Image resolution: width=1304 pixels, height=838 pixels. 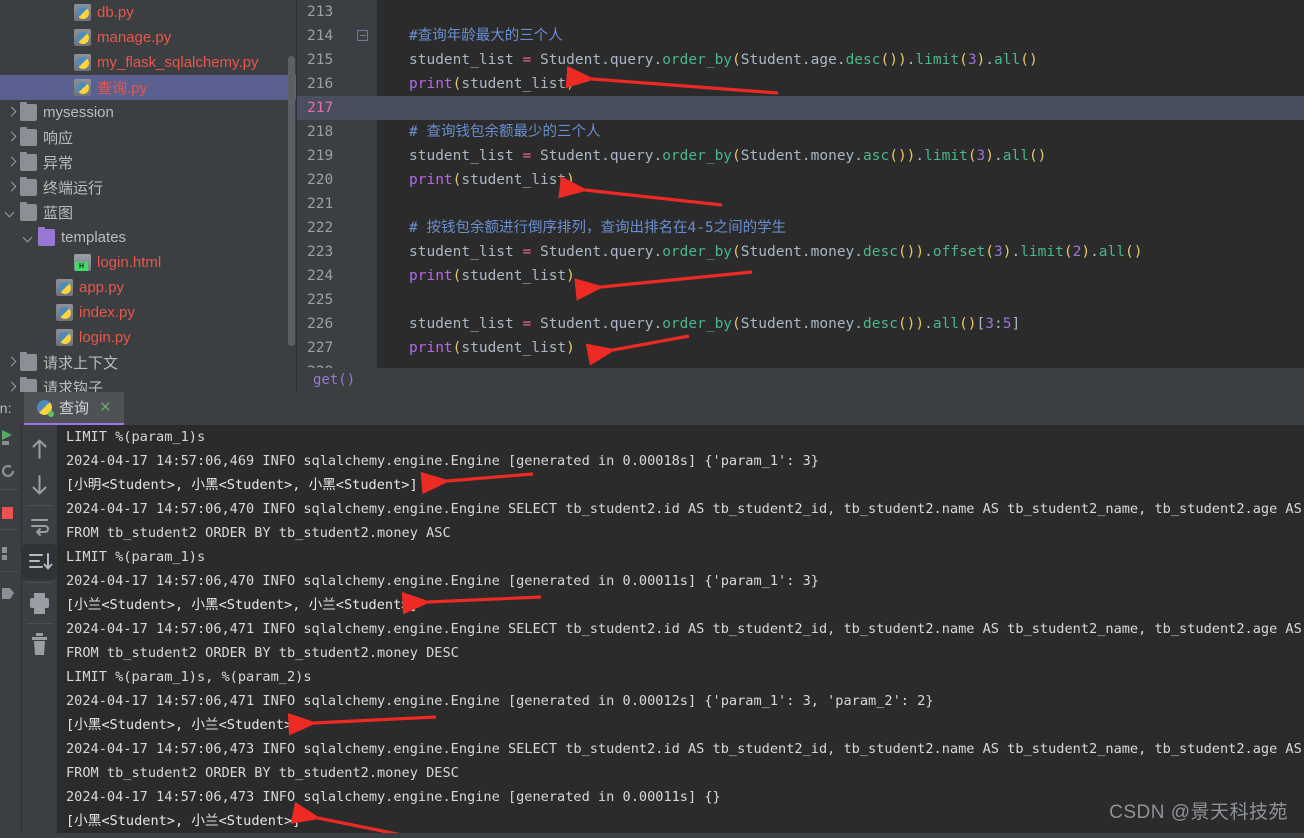 I want to click on rerun-icon, so click(x=8, y=471).